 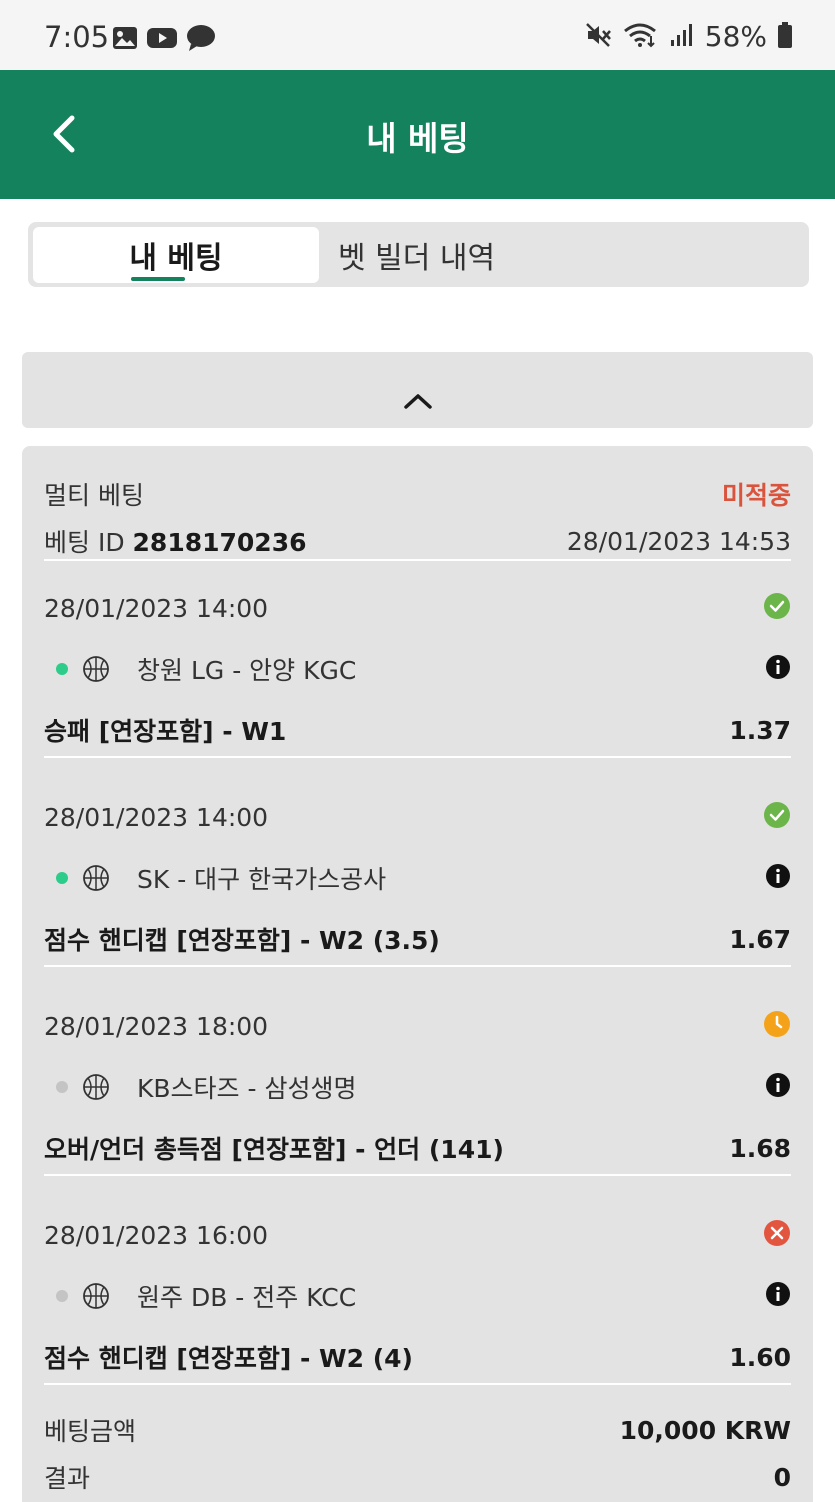 What do you see at coordinates (782, 1477) in the screenshot?
I see `payout-value: 0` at bounding box center [782, 1477].